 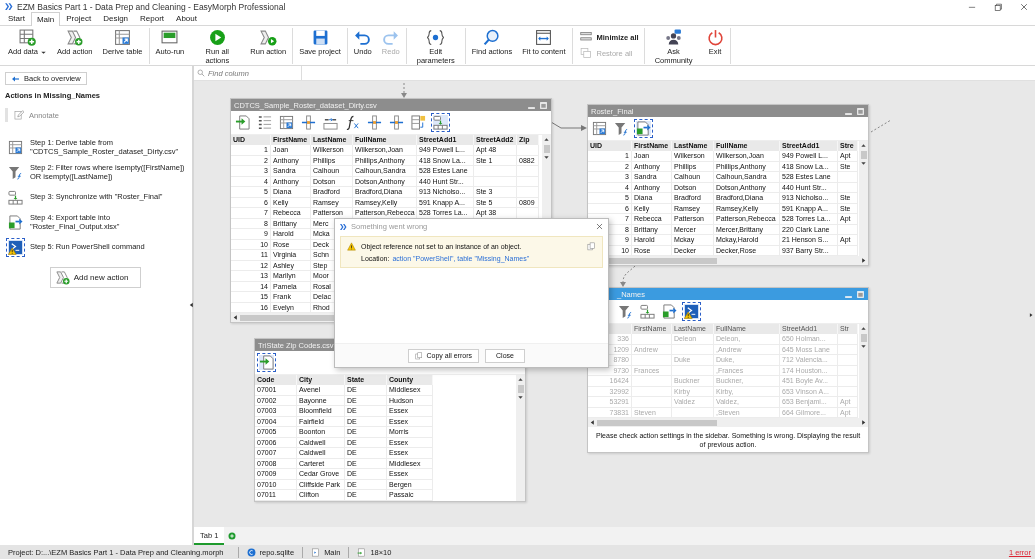 What do you see at coordinates (362, 552) in the screenshot?
I see `table-size-icon` at bounding box center [362, 552].